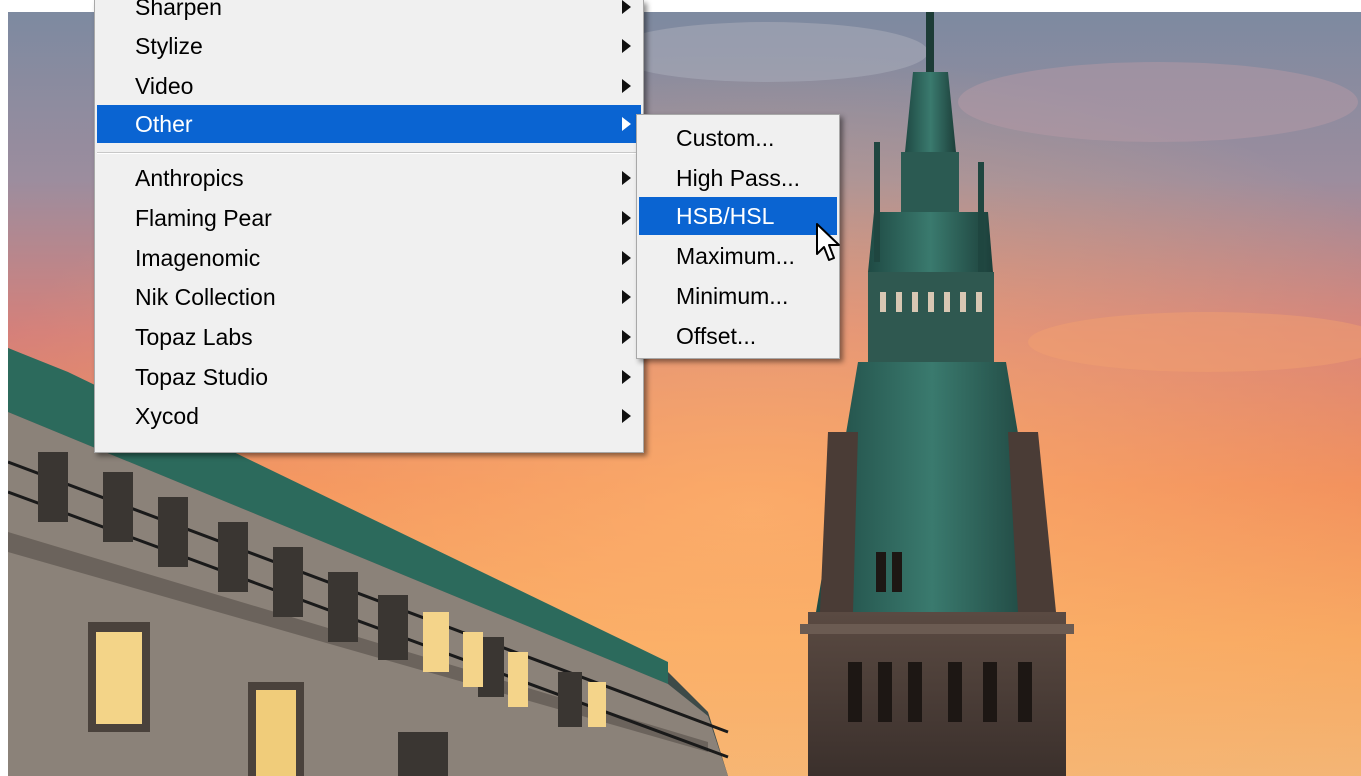 This screenshot has height=776, width=1361. I want to click on menu-item-label: Other, so click(164, 124).